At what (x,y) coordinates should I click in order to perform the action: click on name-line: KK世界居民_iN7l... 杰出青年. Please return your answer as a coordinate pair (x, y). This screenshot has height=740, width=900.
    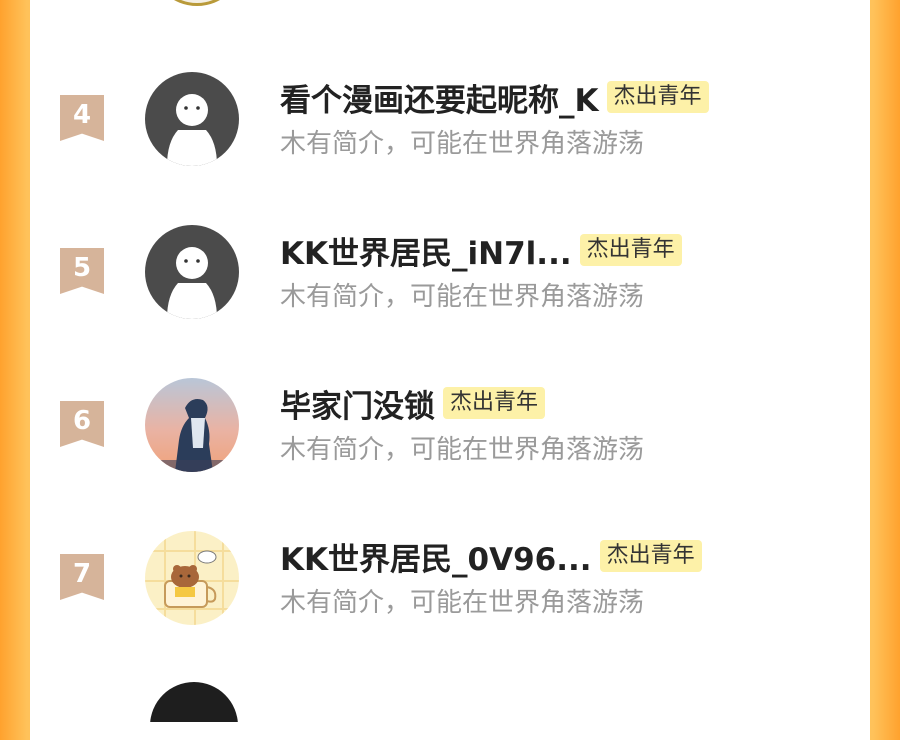
    Looking at the image, I should click on (481, 250).